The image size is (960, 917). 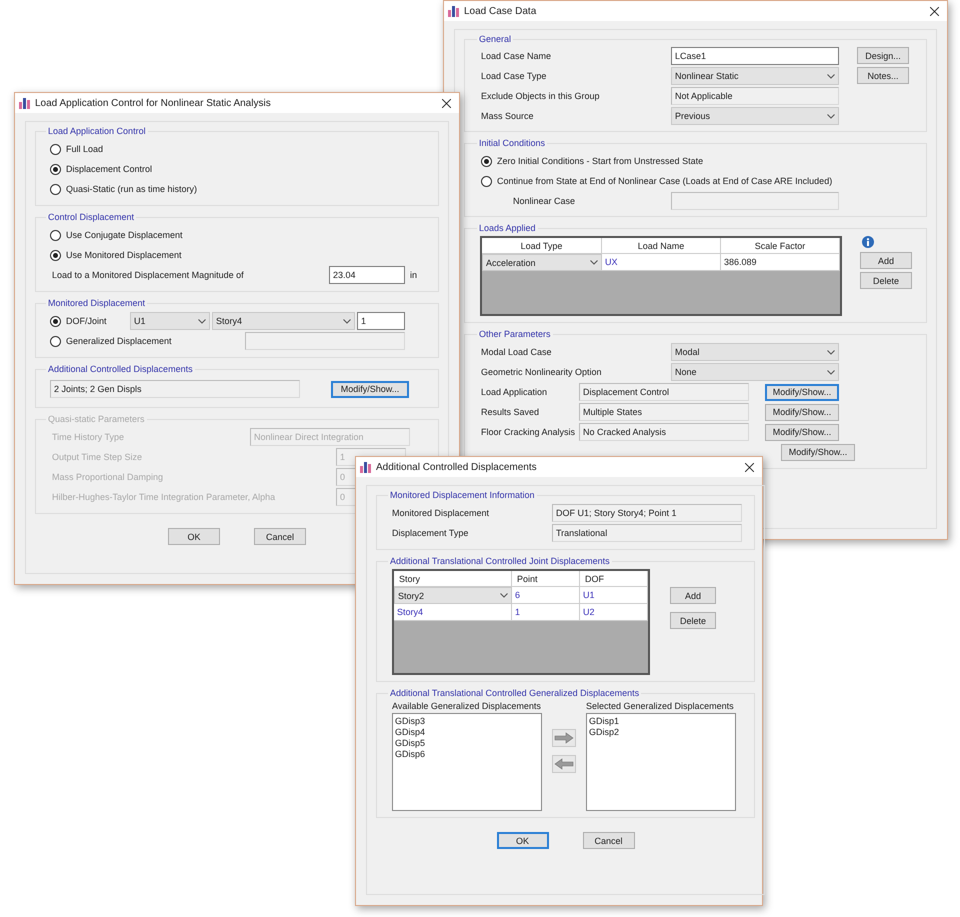 What do you see at coordinates (541, 96) in the screenshot?
I see `field-label: Exclude Objects in this Group` at bounding box center [541, 96].